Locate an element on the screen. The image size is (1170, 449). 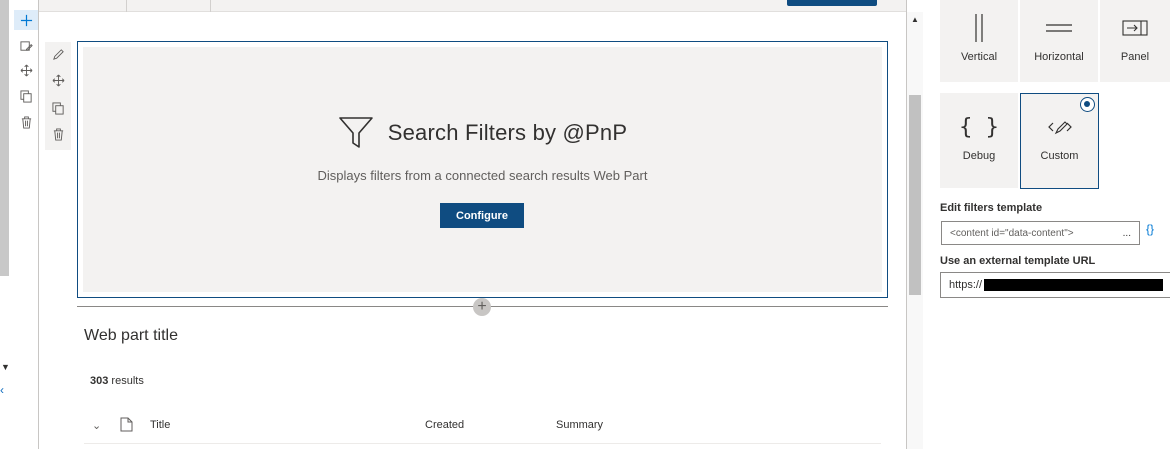
layout-tile-horizontal: Horizontal is located at coordinates (1059, 41).